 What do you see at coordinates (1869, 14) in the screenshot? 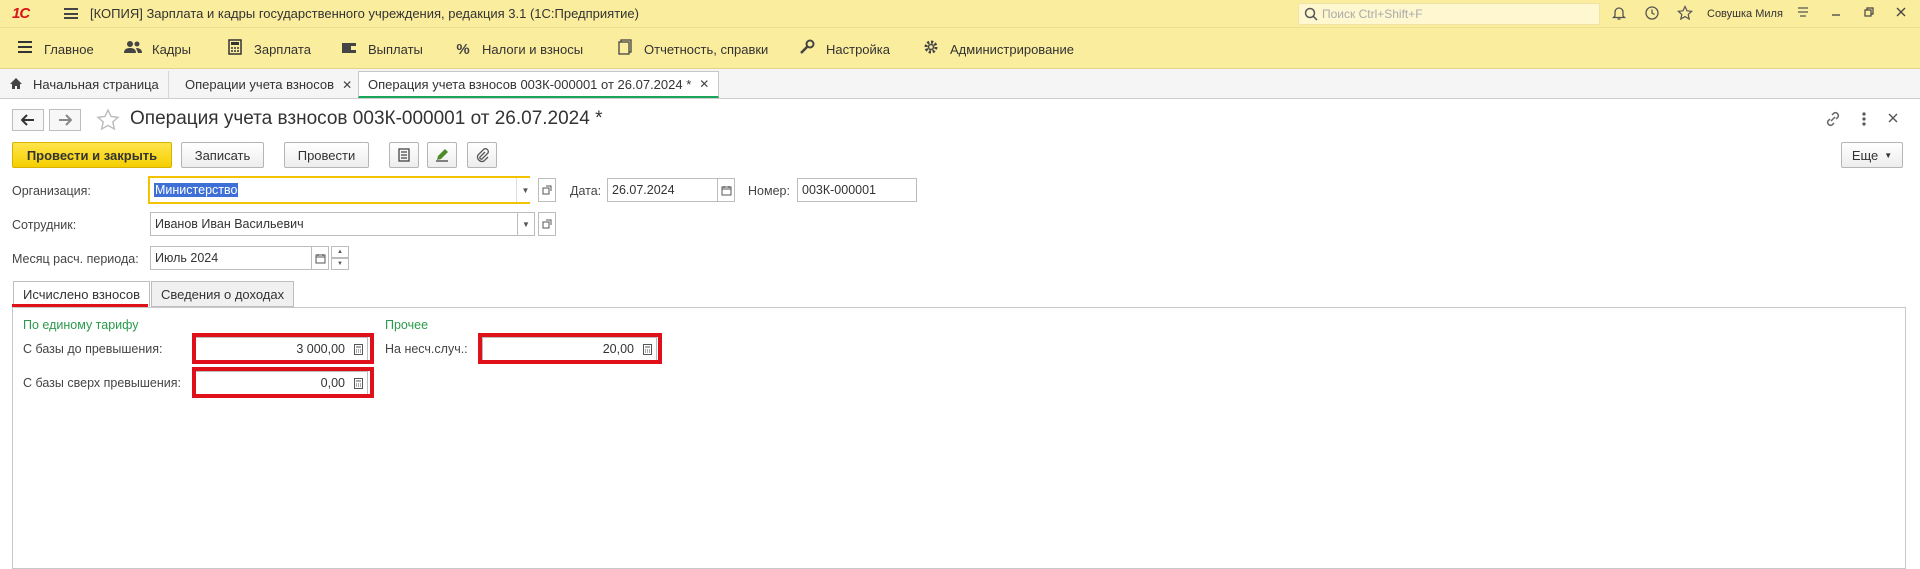
I see `restore-icon` at bounding box center [1869, 14].